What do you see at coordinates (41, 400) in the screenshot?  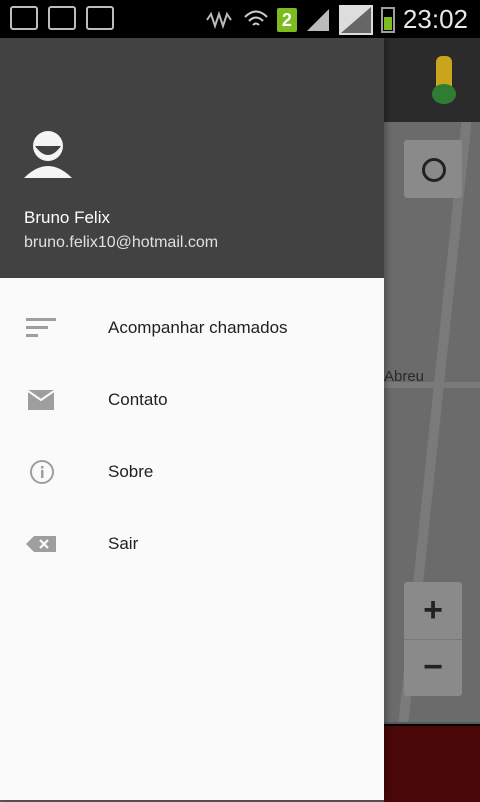 I see `mail-icon` at bounding box center [41, 400].